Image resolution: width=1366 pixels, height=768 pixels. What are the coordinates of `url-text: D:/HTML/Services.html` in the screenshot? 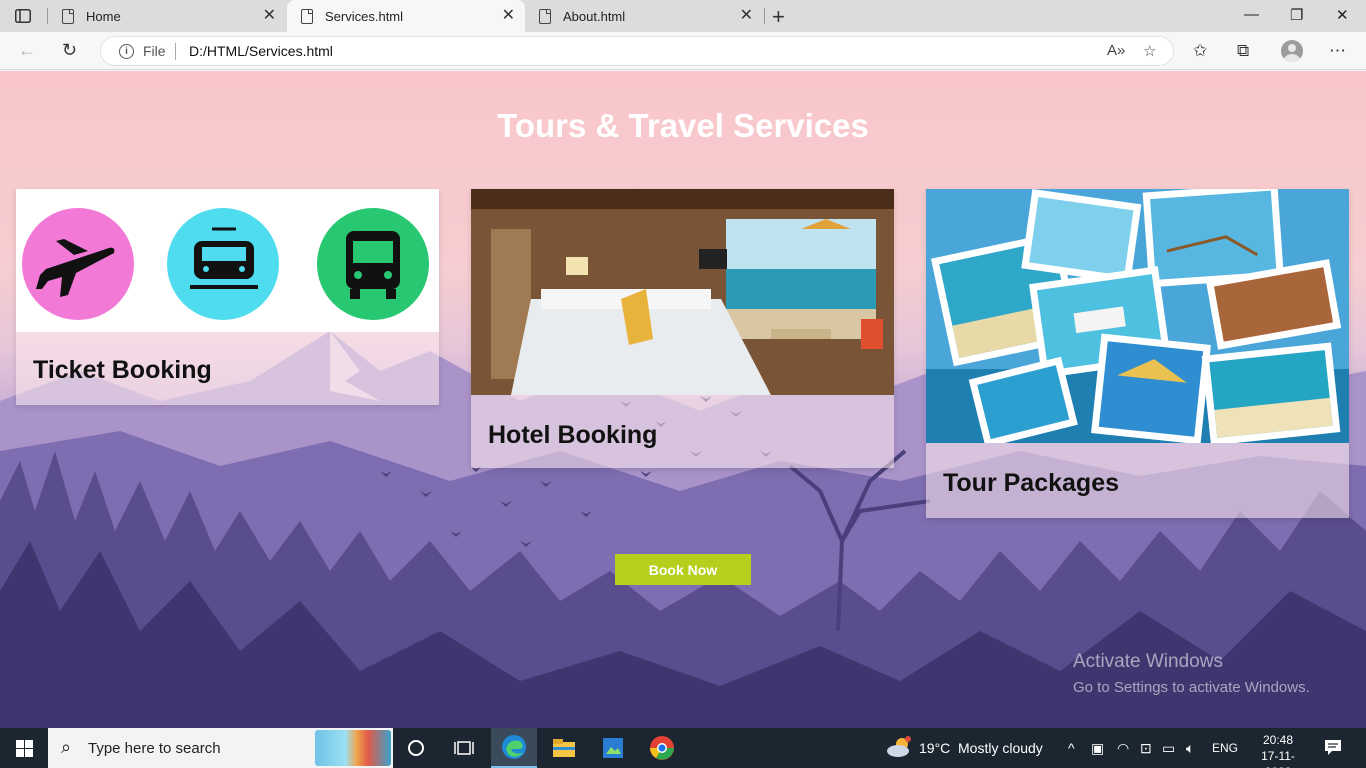 It's located at (261, 51).